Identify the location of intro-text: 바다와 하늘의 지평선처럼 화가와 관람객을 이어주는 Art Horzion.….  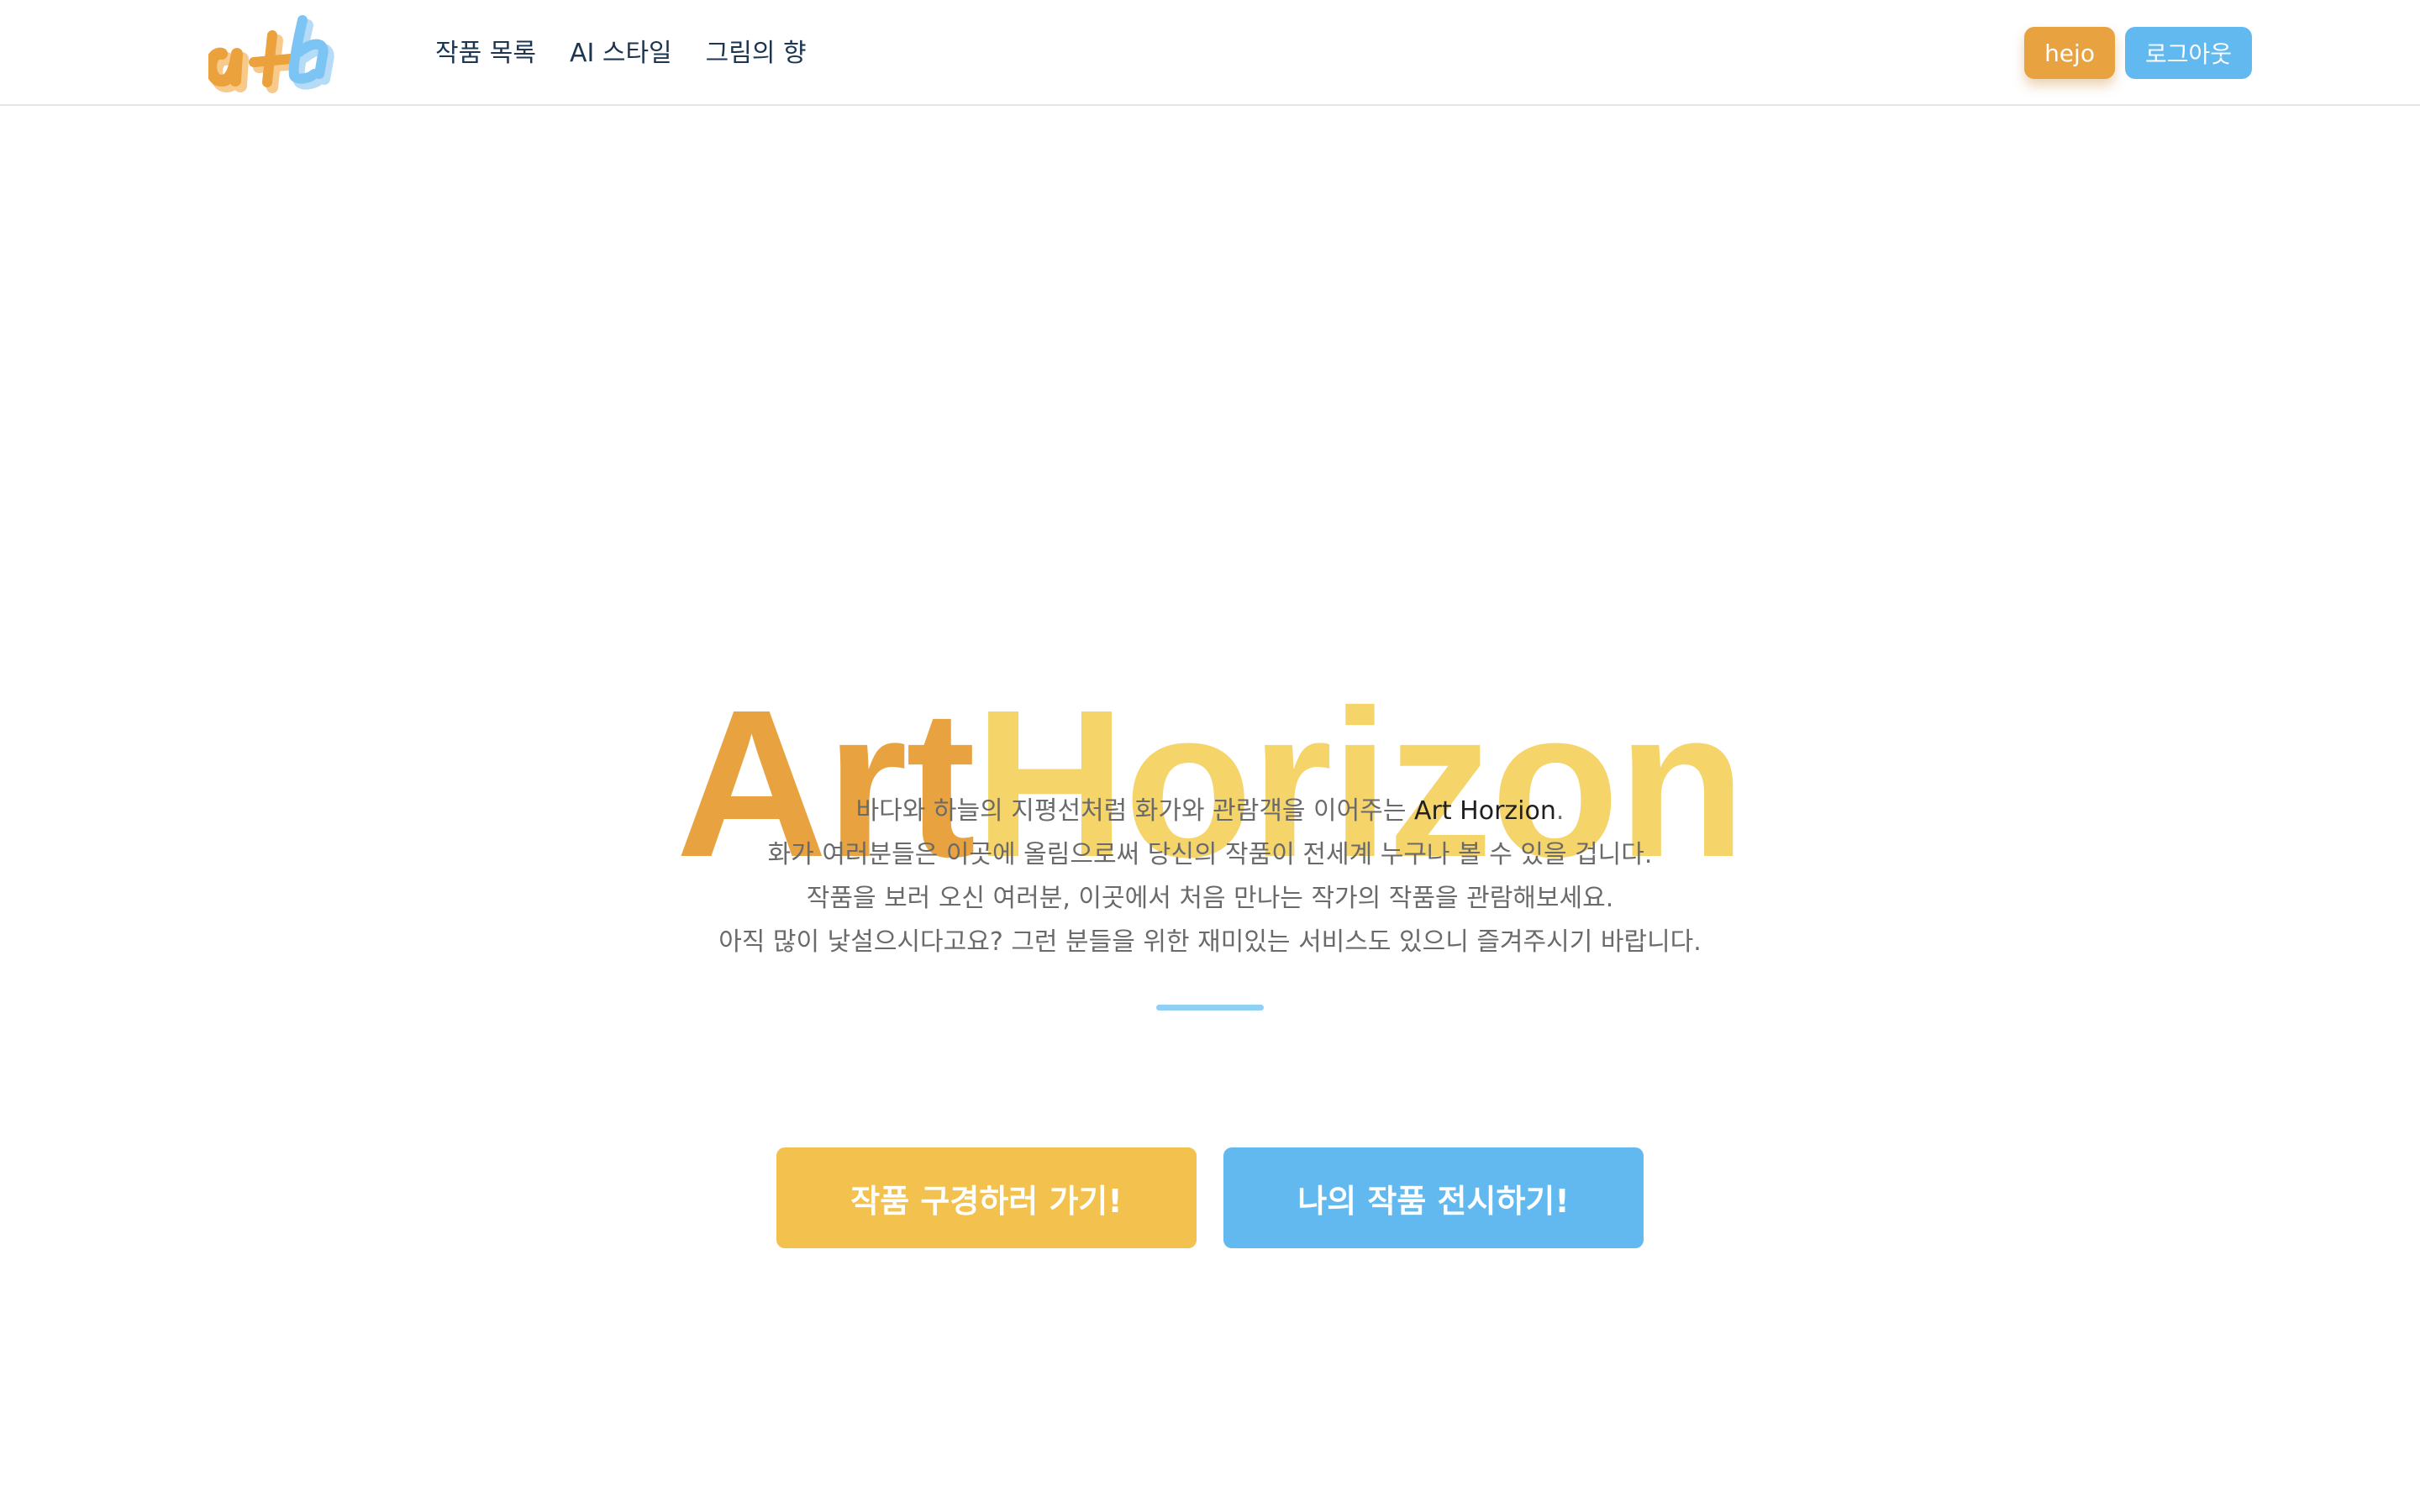
(1210, 877).